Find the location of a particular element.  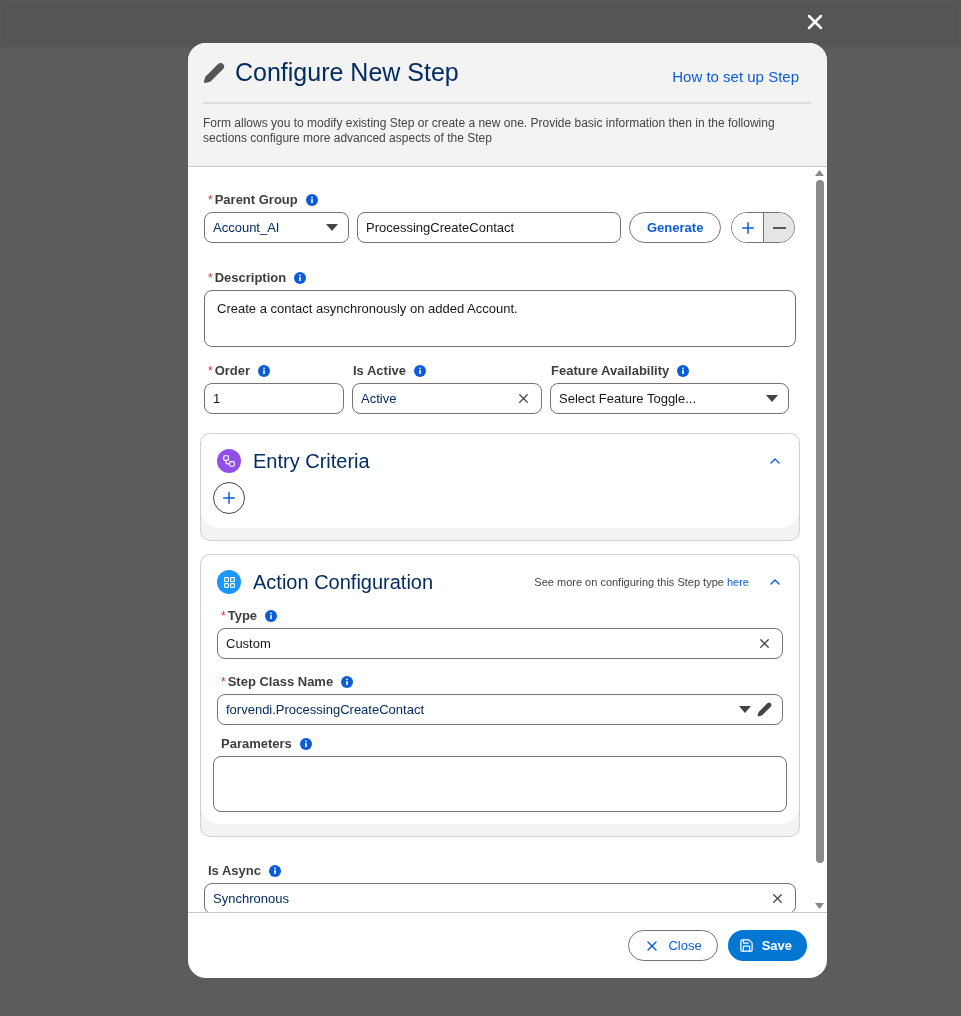

field-label: *Step Class Name is located at coordinates (277, 681).